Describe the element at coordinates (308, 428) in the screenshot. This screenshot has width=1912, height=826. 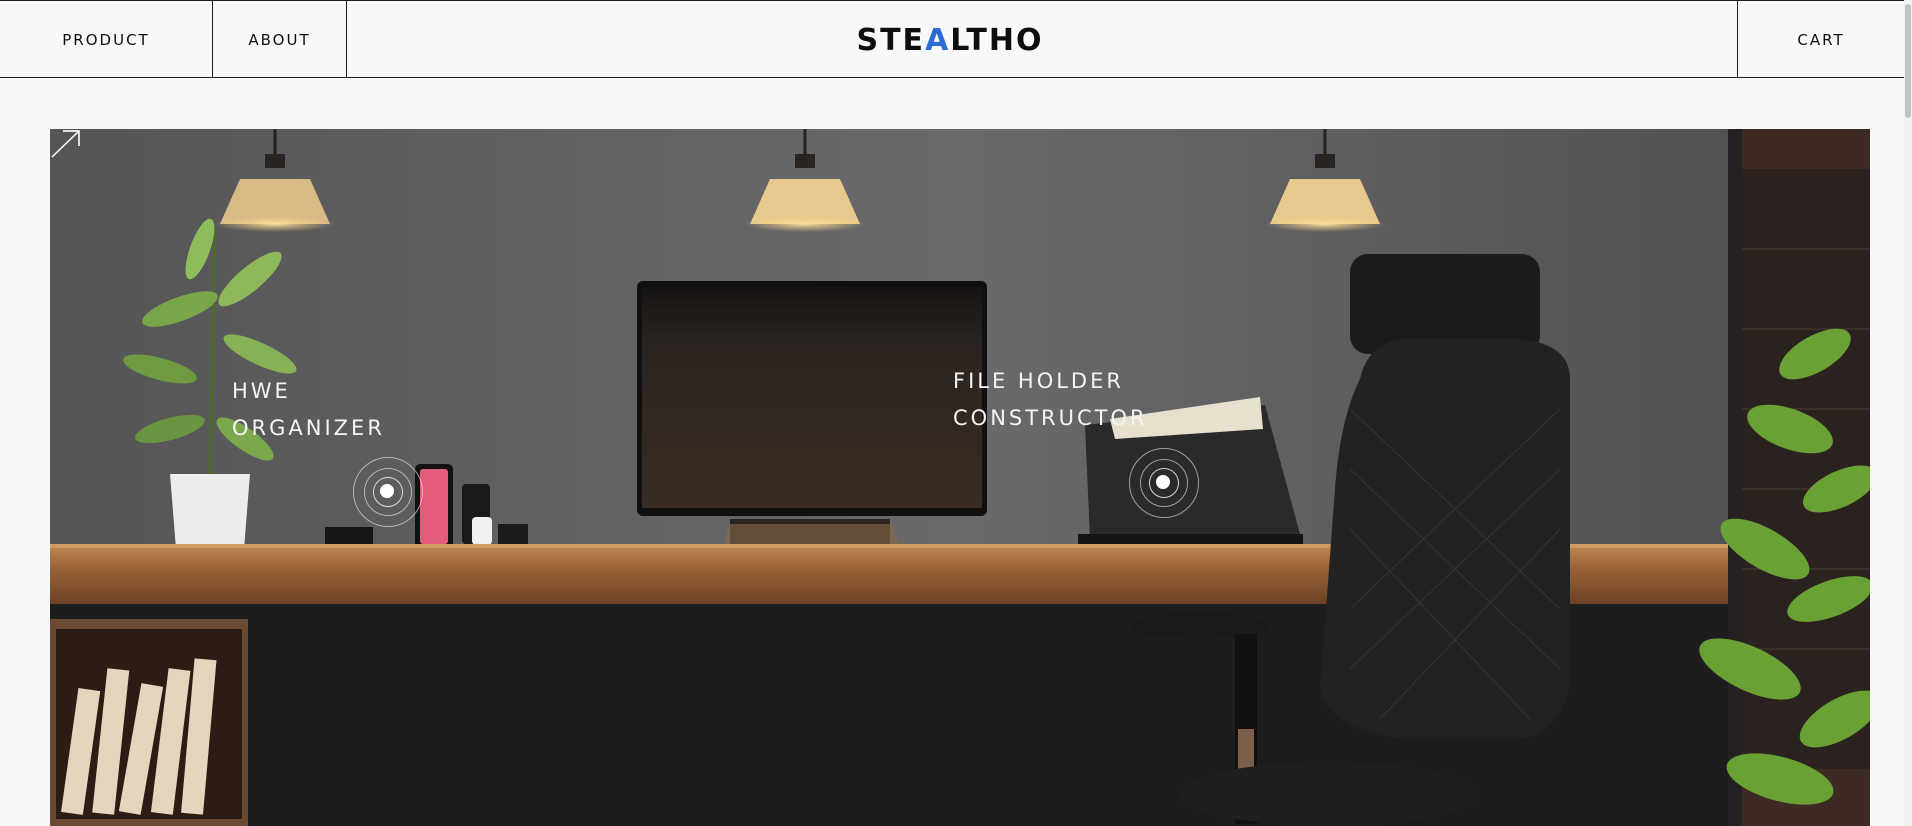
I see `hotspot-label-line2: ORGANIZER` at that location.